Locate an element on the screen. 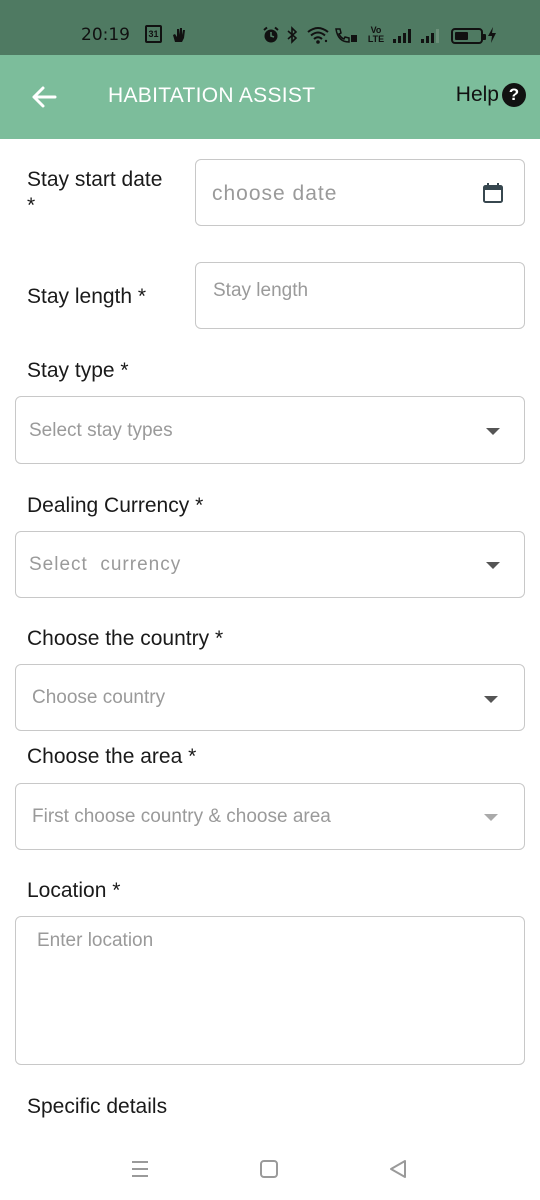 The width and height of the screenshot is (540, 1200). battery-icon is located at coordinates (468, 36).